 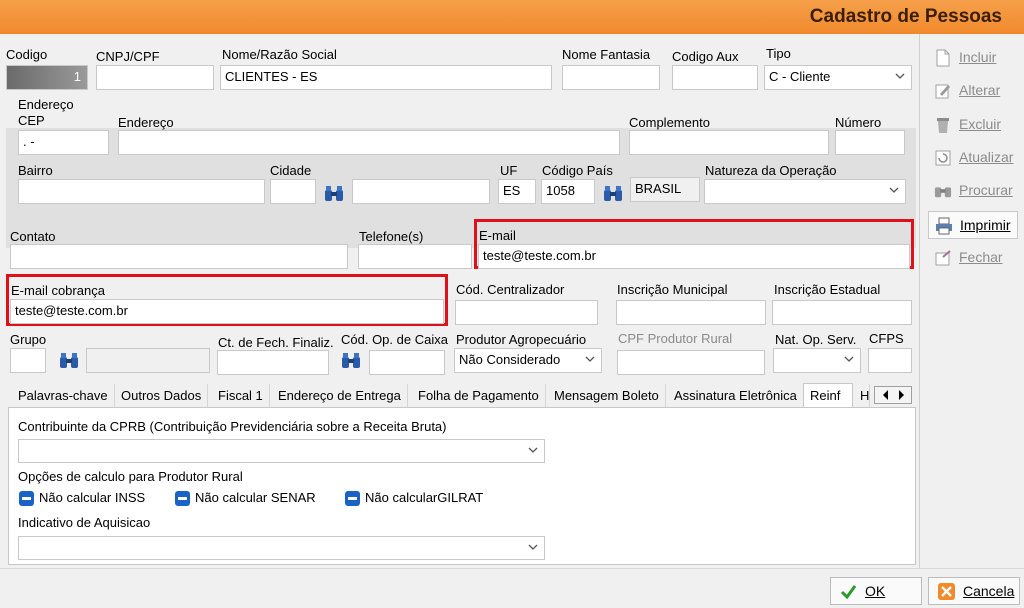 What do you see at coordinates (607, 396) in the screenshot?
I see `tab-mensagem-boleto: Mensagem Boleto` at bounding box center [607, 396].